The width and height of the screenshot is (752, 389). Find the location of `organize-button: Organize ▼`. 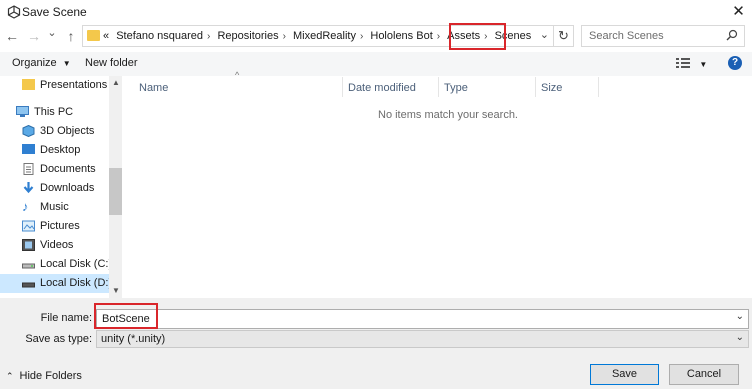

organize-button: Organize ▼ is located at coordinates (41, 63).